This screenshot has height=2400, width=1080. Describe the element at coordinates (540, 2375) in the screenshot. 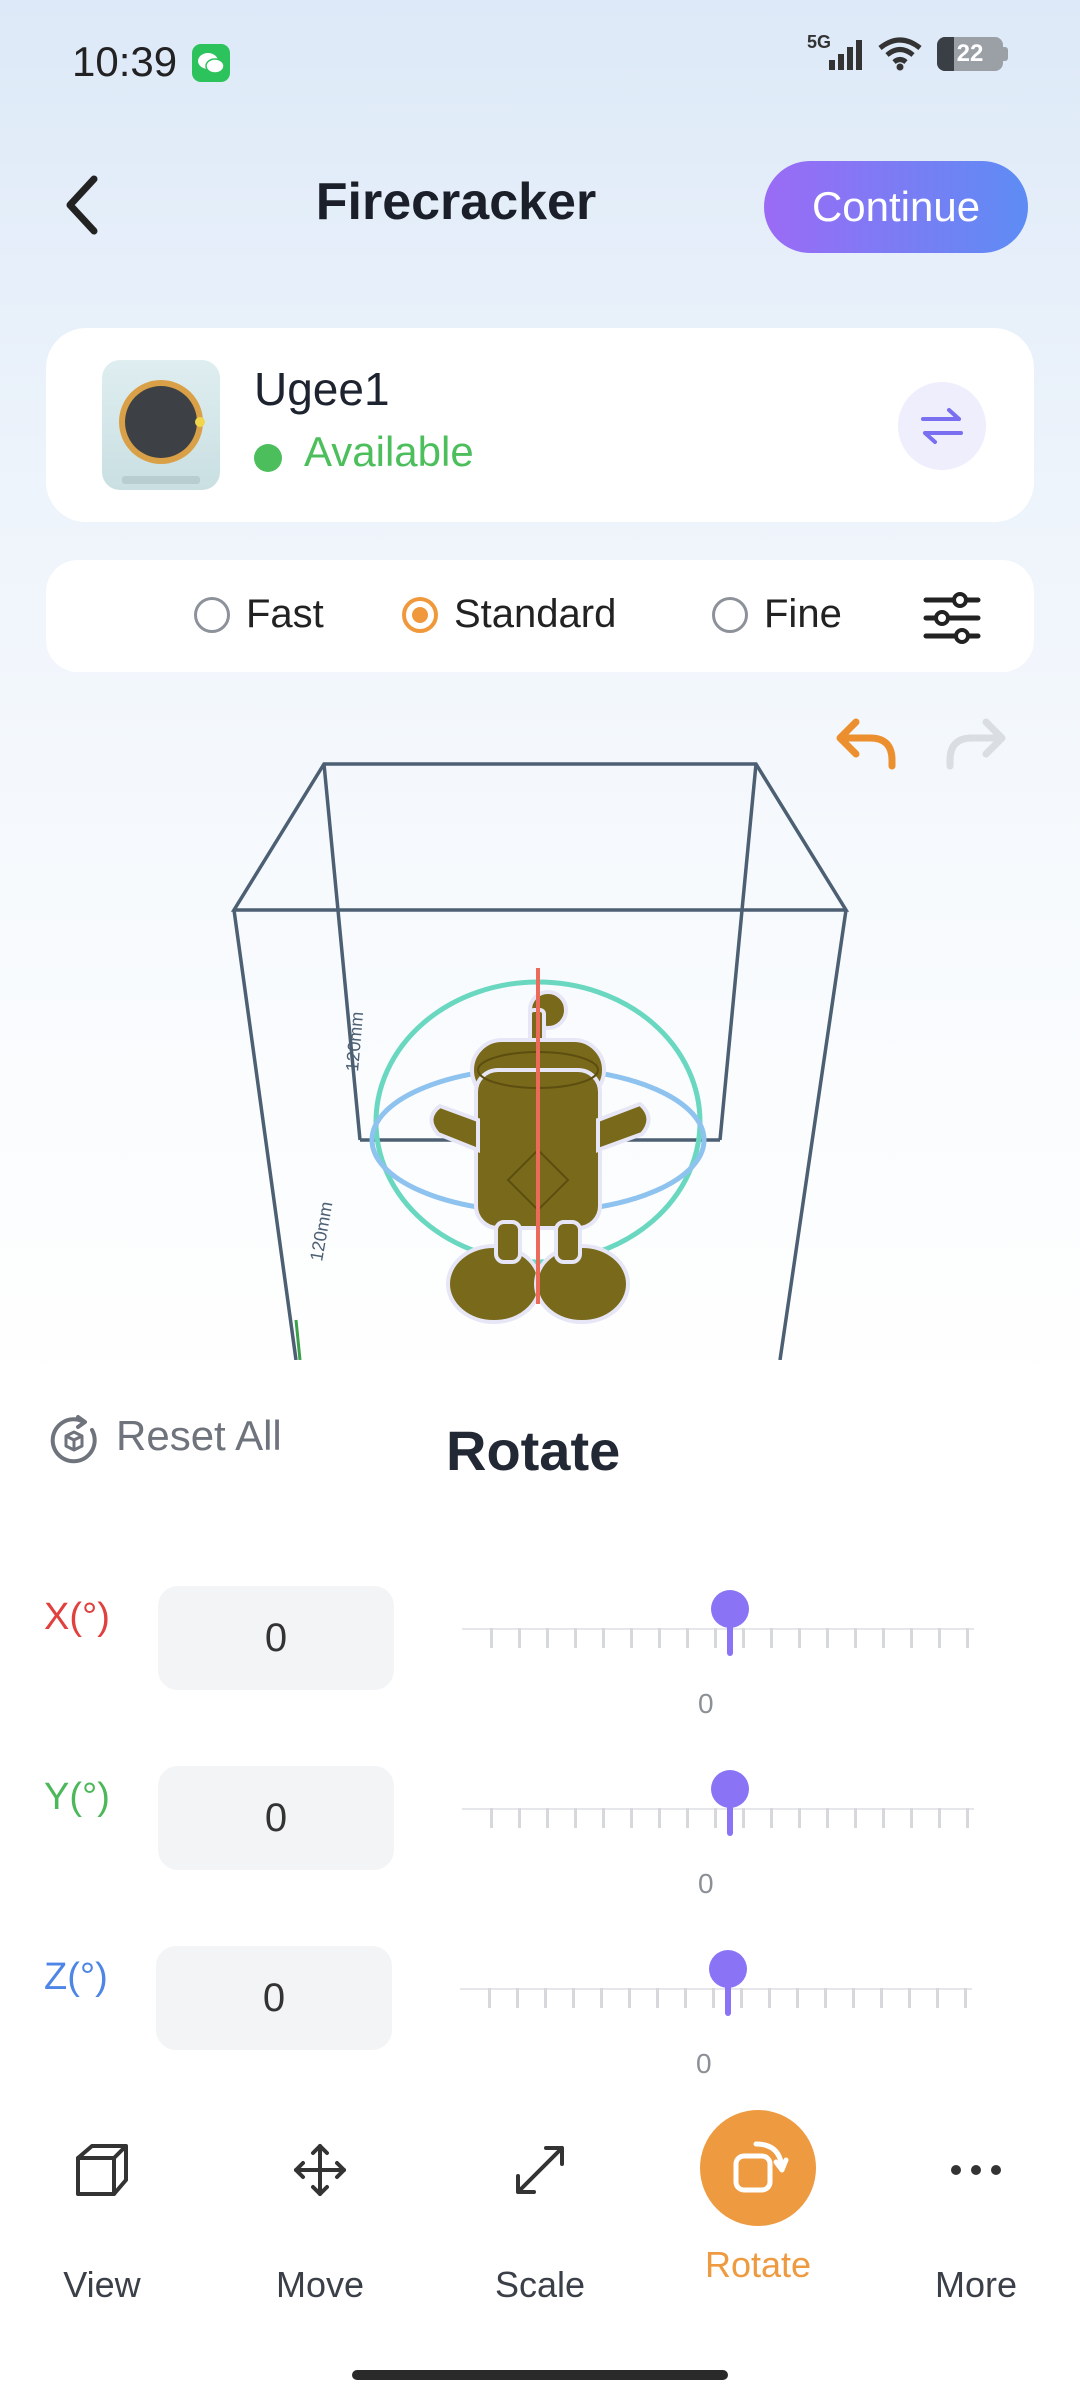

I see `home-indicator` at that location.